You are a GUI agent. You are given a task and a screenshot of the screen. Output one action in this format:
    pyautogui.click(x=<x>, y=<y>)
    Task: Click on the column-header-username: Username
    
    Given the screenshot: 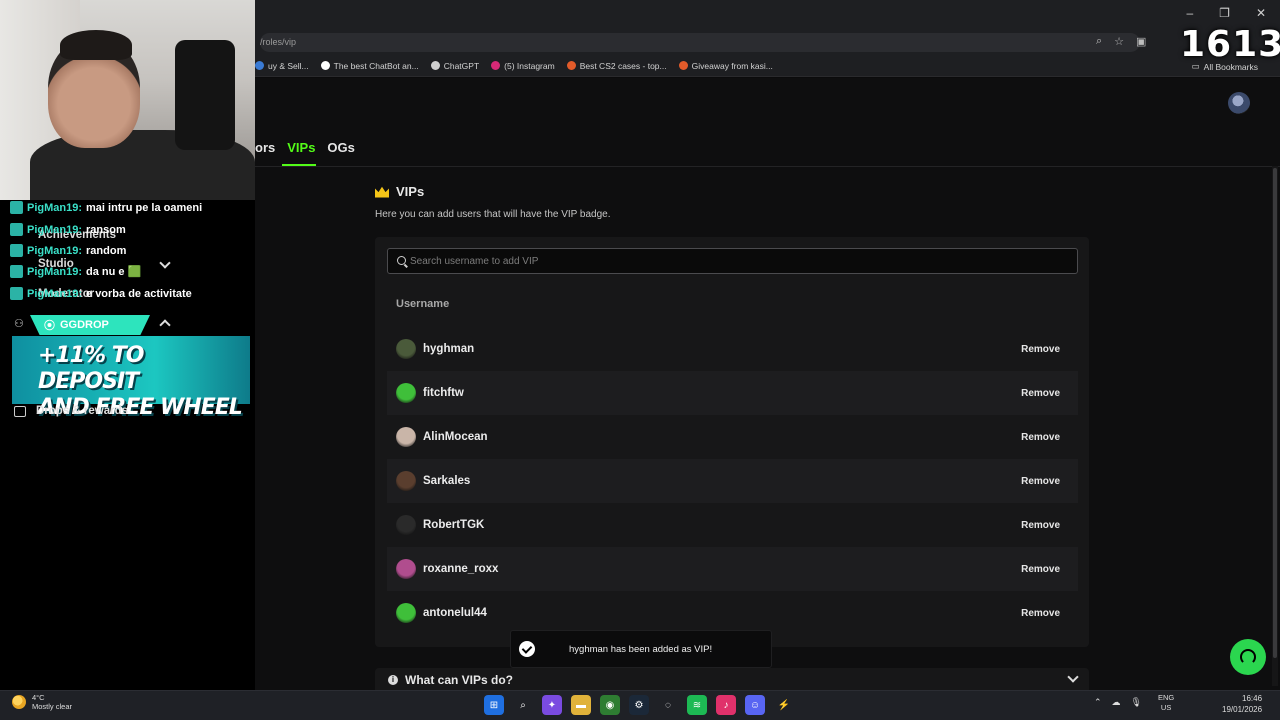 What is the action you would take?
    pyautogui.click(x=423, y=304)
    